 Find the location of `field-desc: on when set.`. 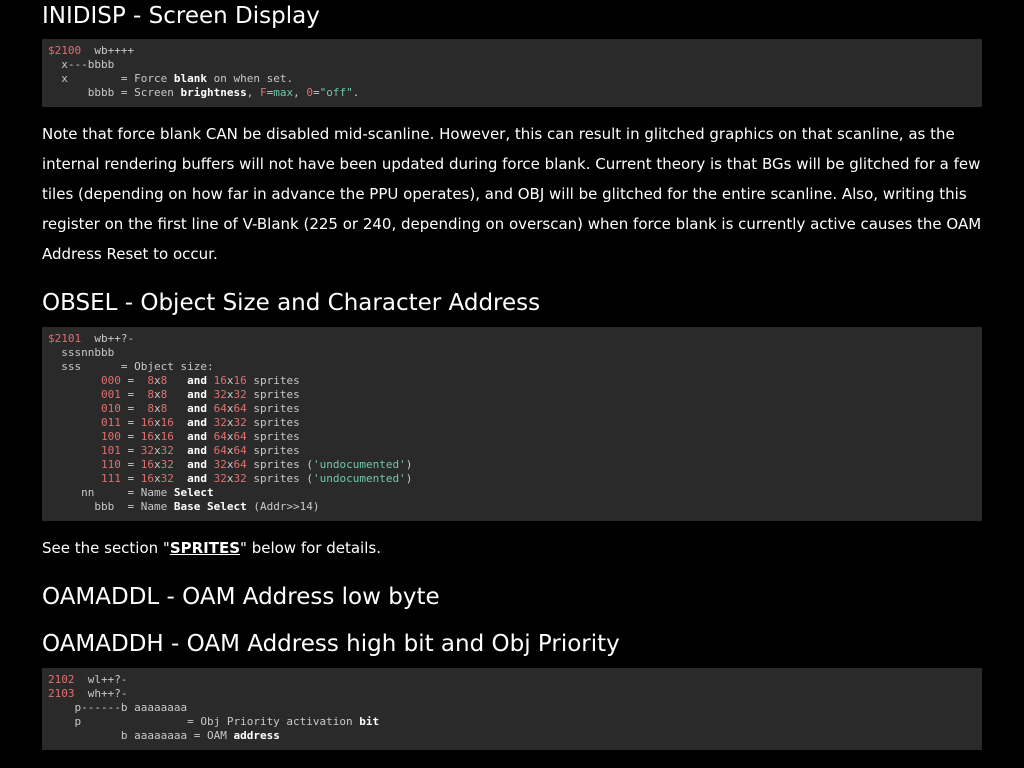

field-desc: on when set. is located at coordinates (250, 78).